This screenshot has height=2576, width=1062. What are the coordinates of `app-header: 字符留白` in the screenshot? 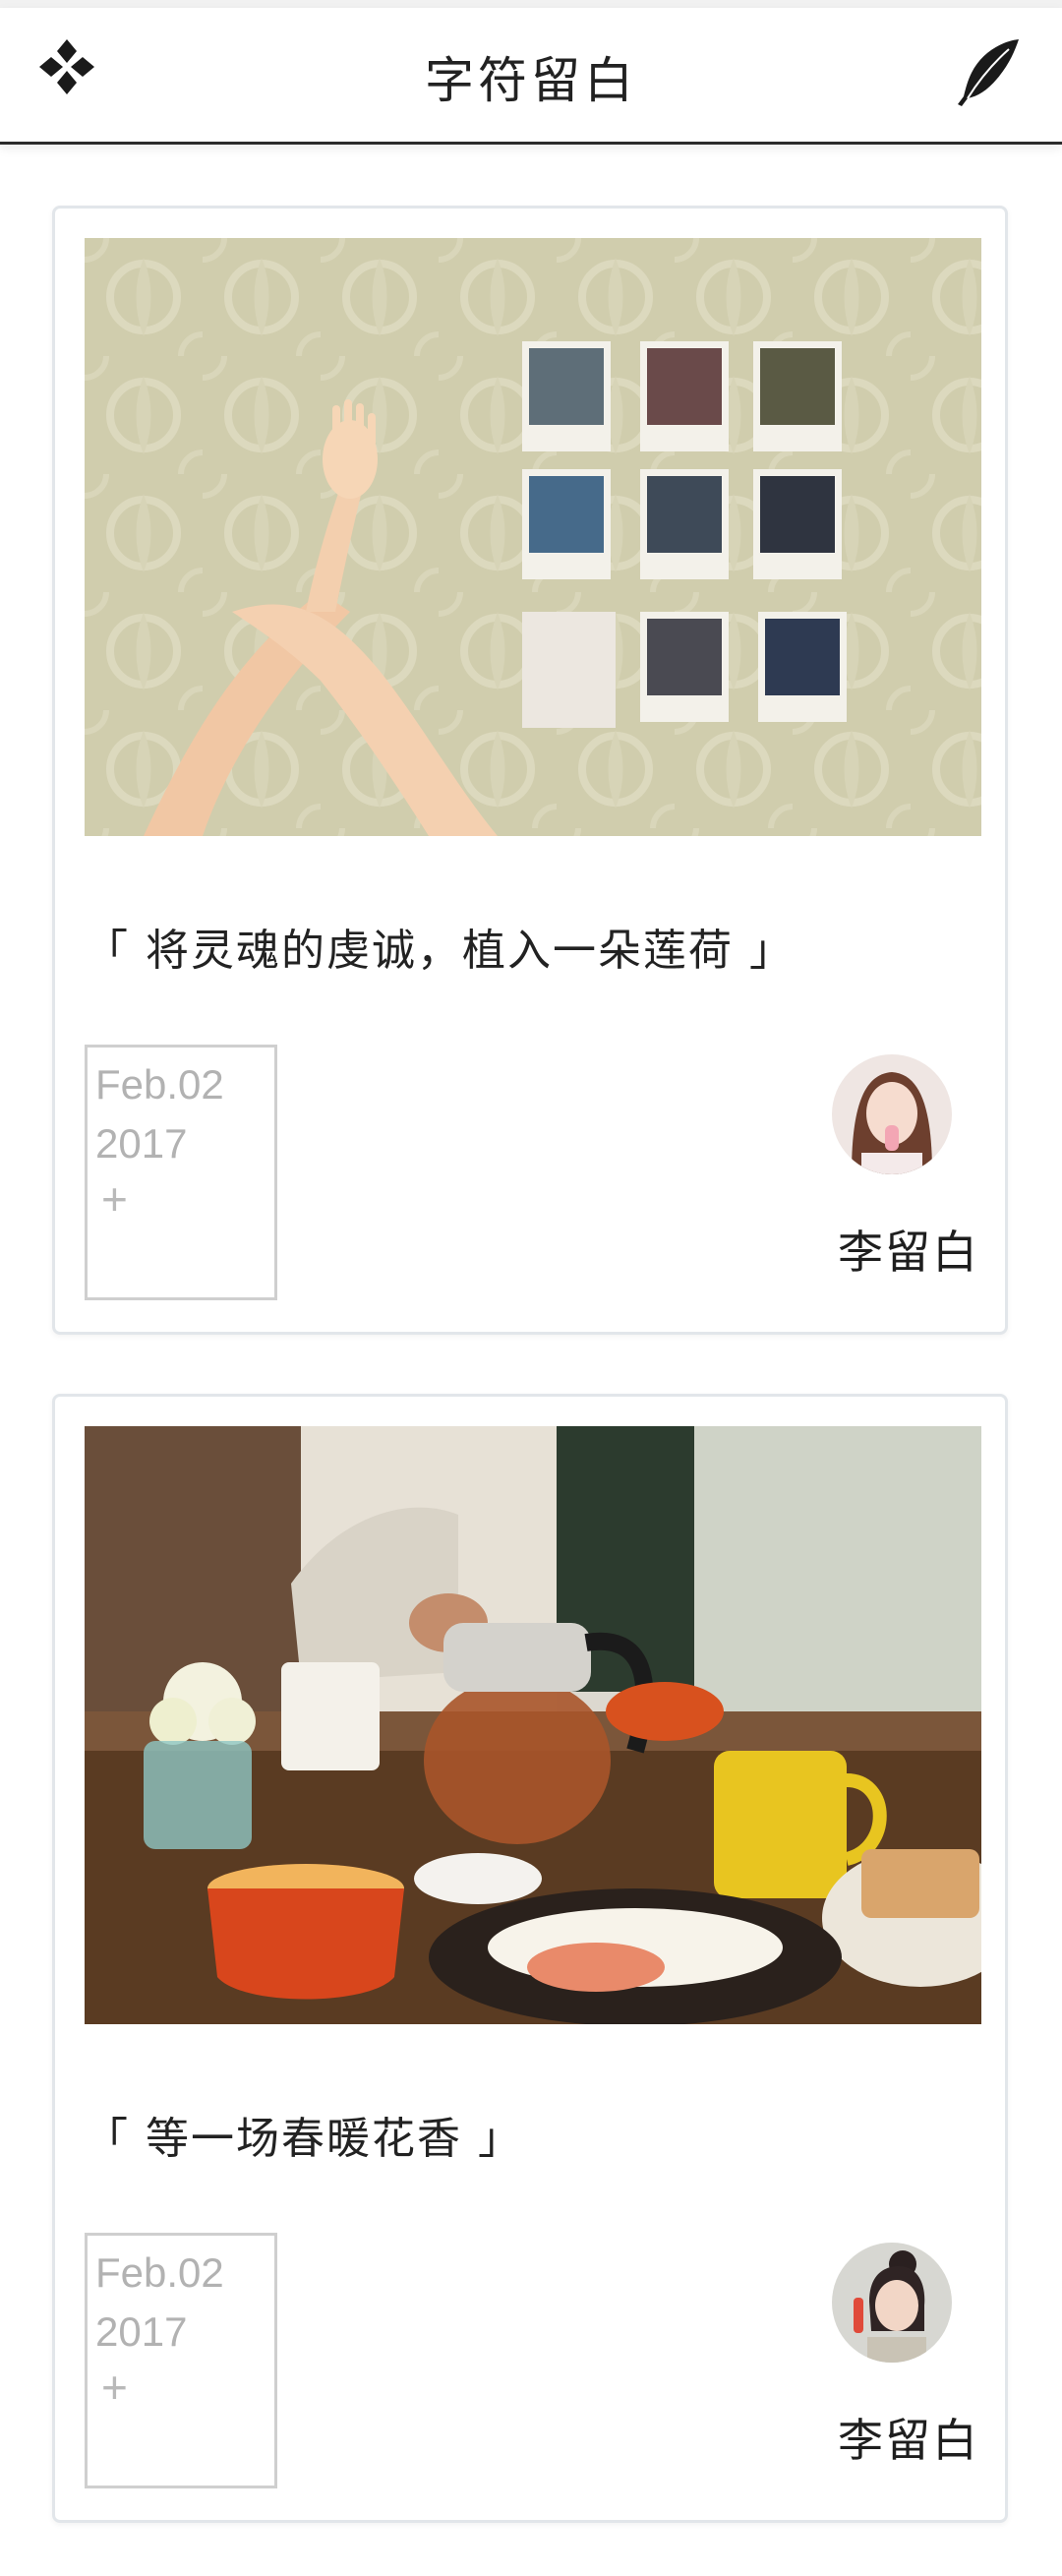 It's located at (531, 76).